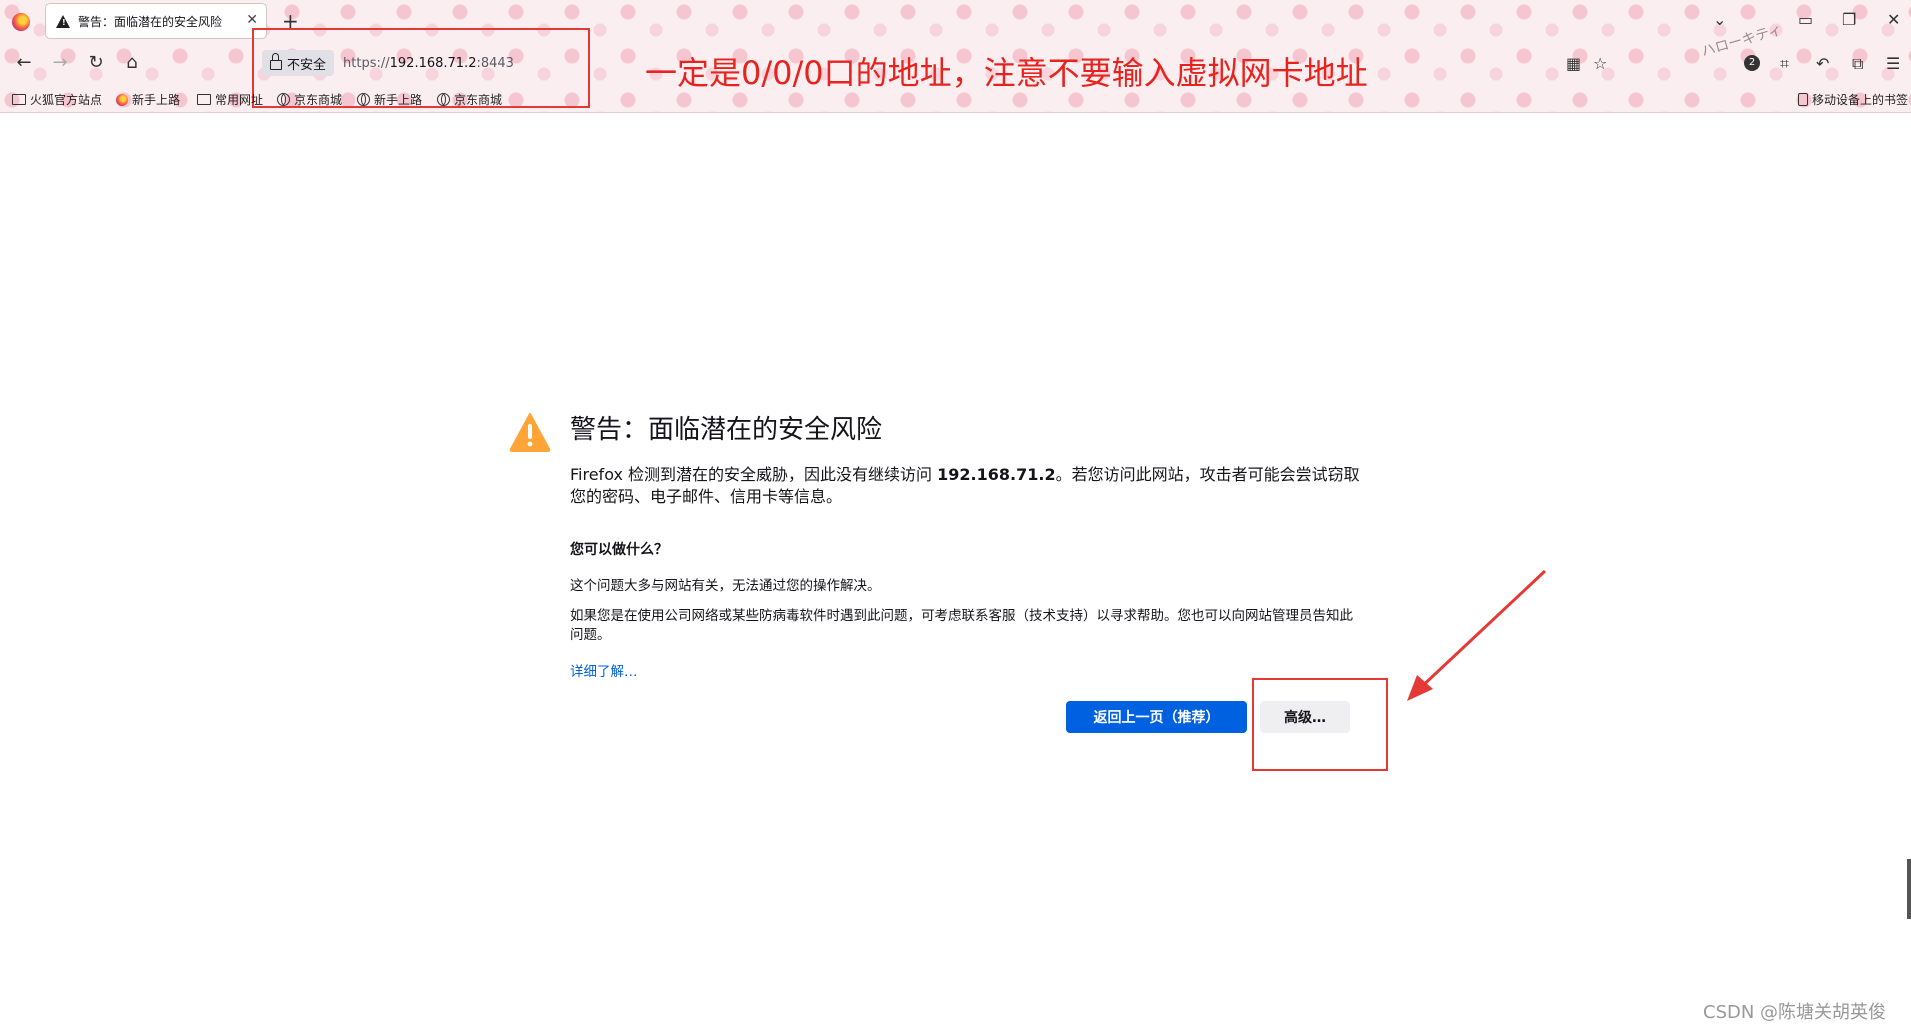  Describe the element at coordinates (1893, 63) in the screenshot. I see `menu-icon: ☰` at that location.